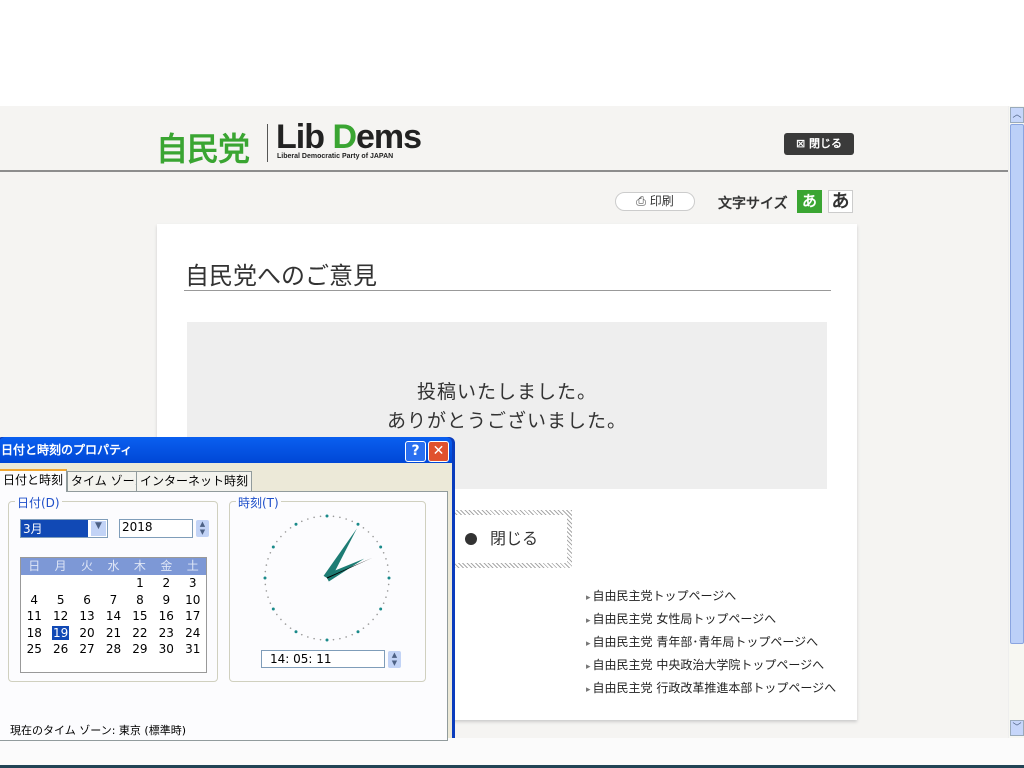 The height and width of the screenshot is (768, 1024). I want to click on tab-internet-time: インターネット時刻, so click(194, 481).